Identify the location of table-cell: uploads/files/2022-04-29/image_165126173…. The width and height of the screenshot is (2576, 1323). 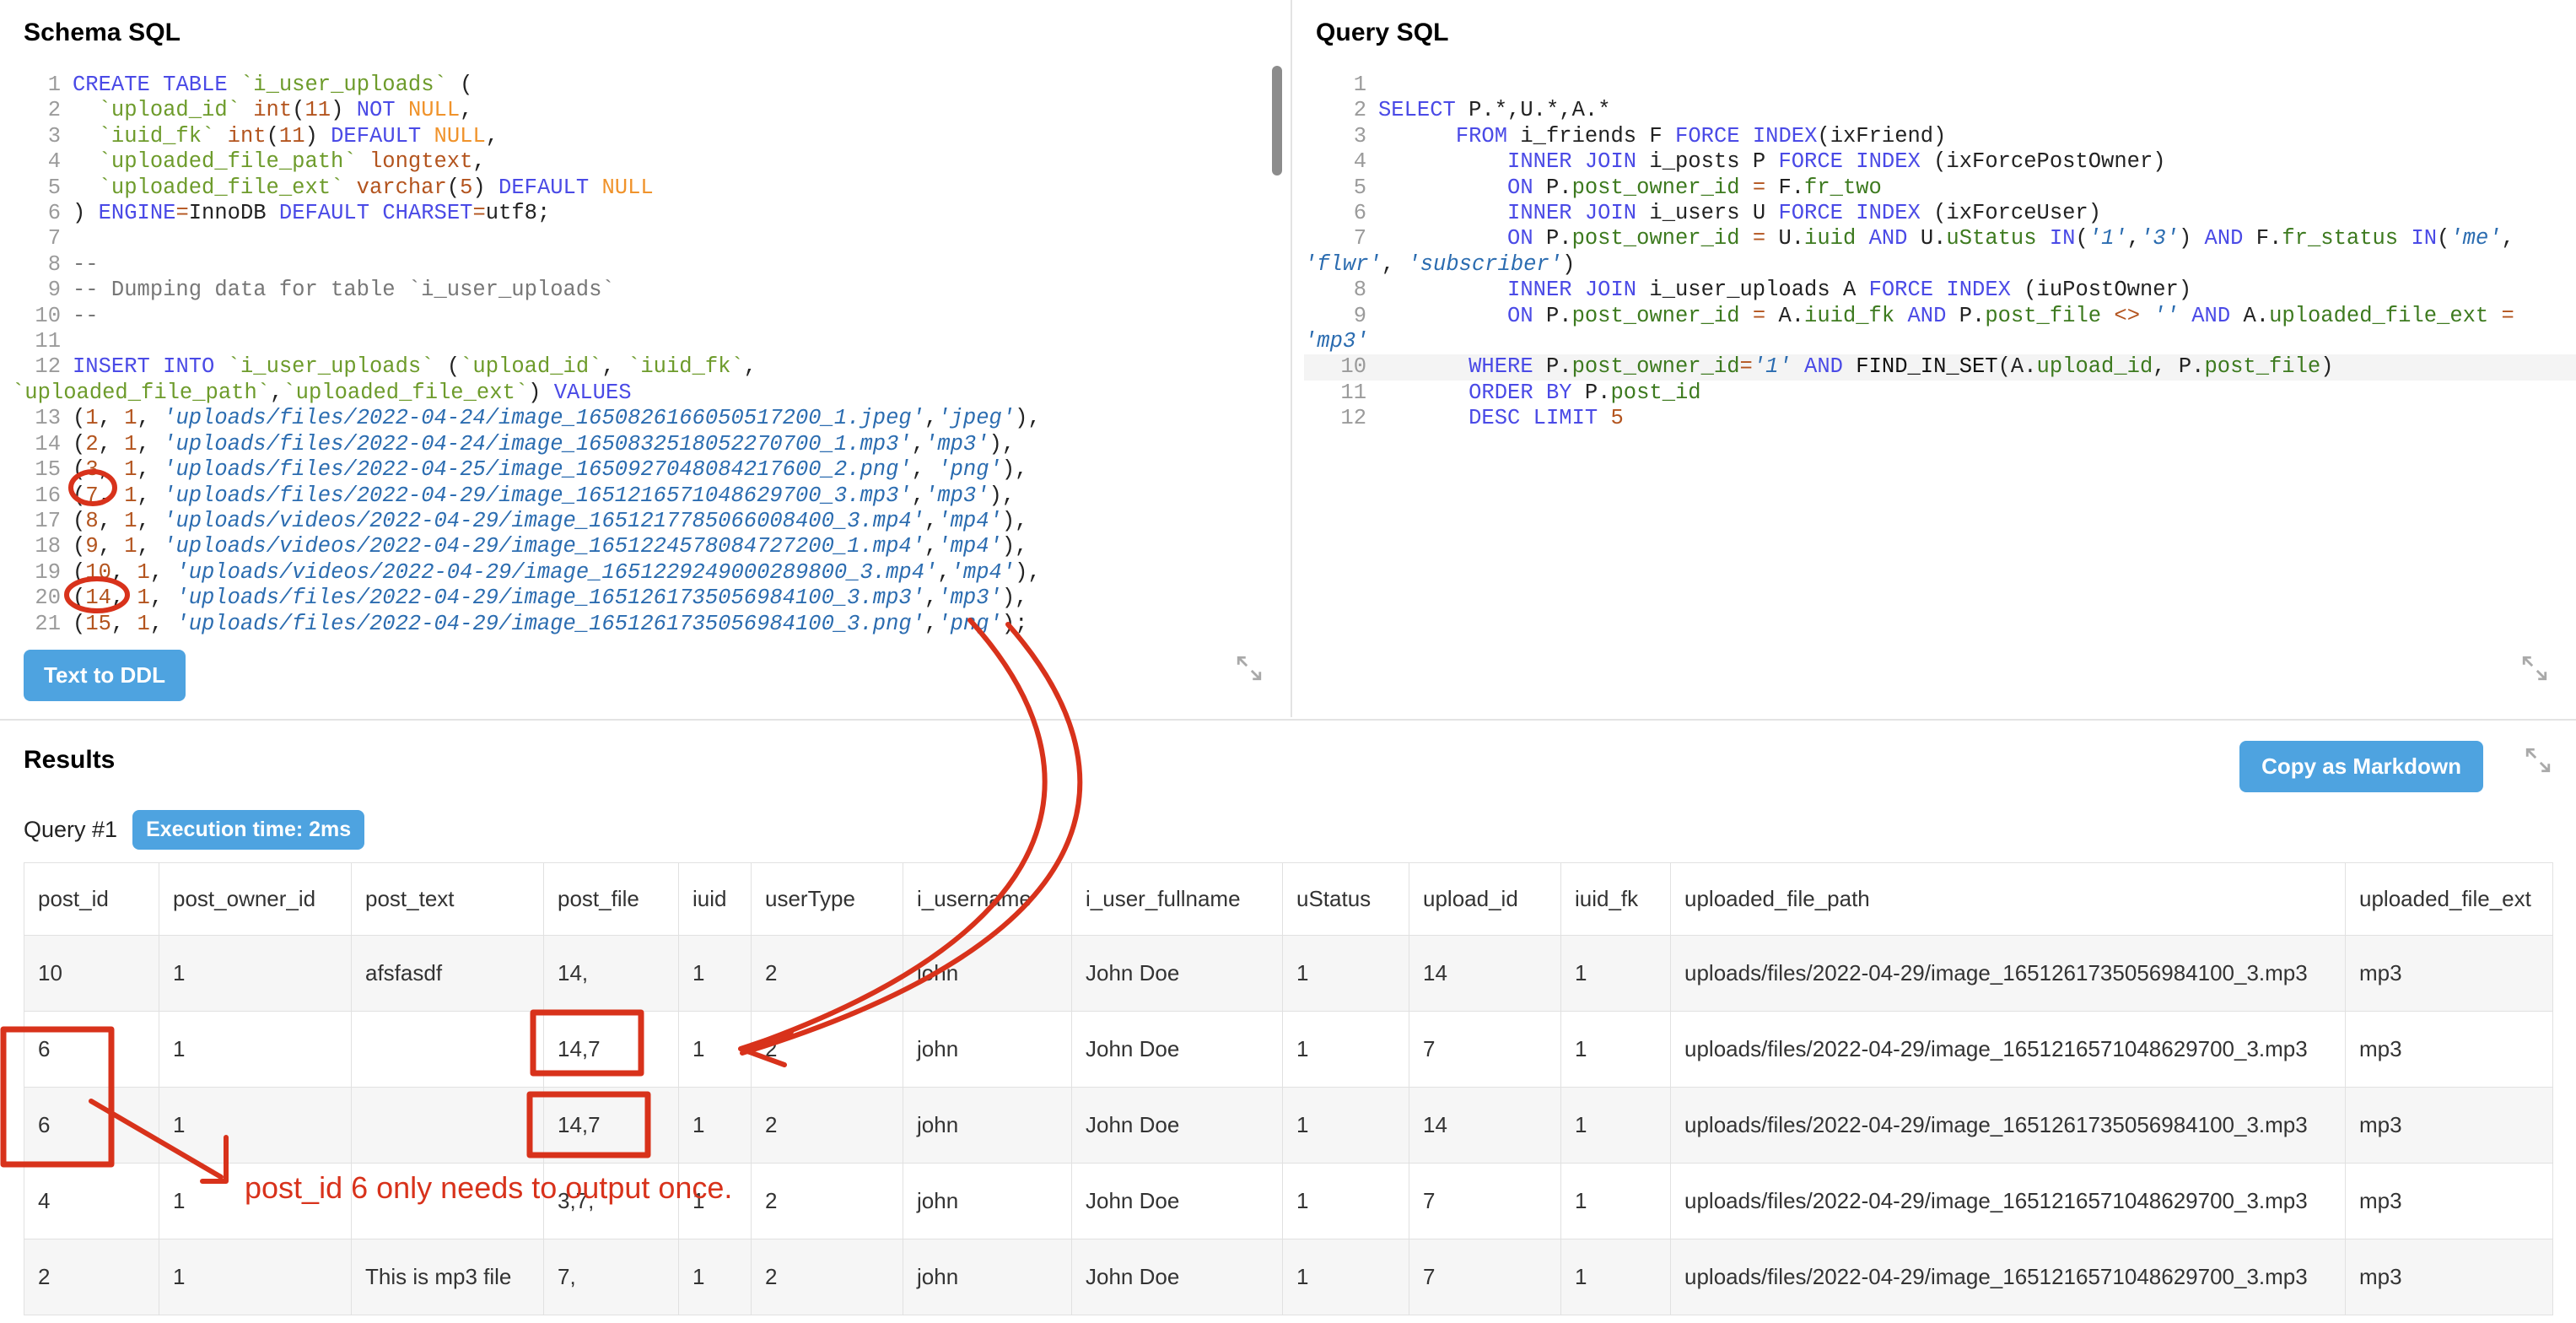
(2008, 973).